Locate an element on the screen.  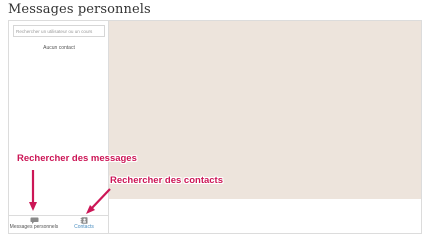
nav-contacts-button: Contacts is located at coordinates (84, 225).